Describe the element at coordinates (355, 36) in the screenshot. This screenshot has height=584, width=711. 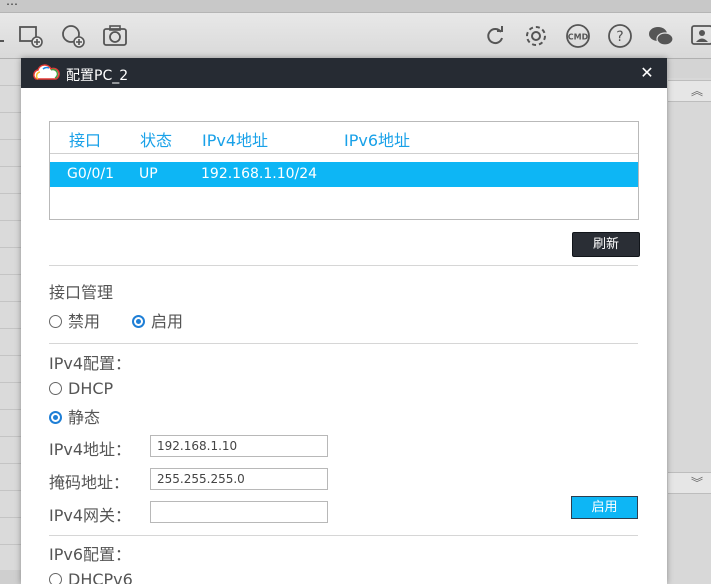
I see `app-toolbar: CMD ?` at that location.